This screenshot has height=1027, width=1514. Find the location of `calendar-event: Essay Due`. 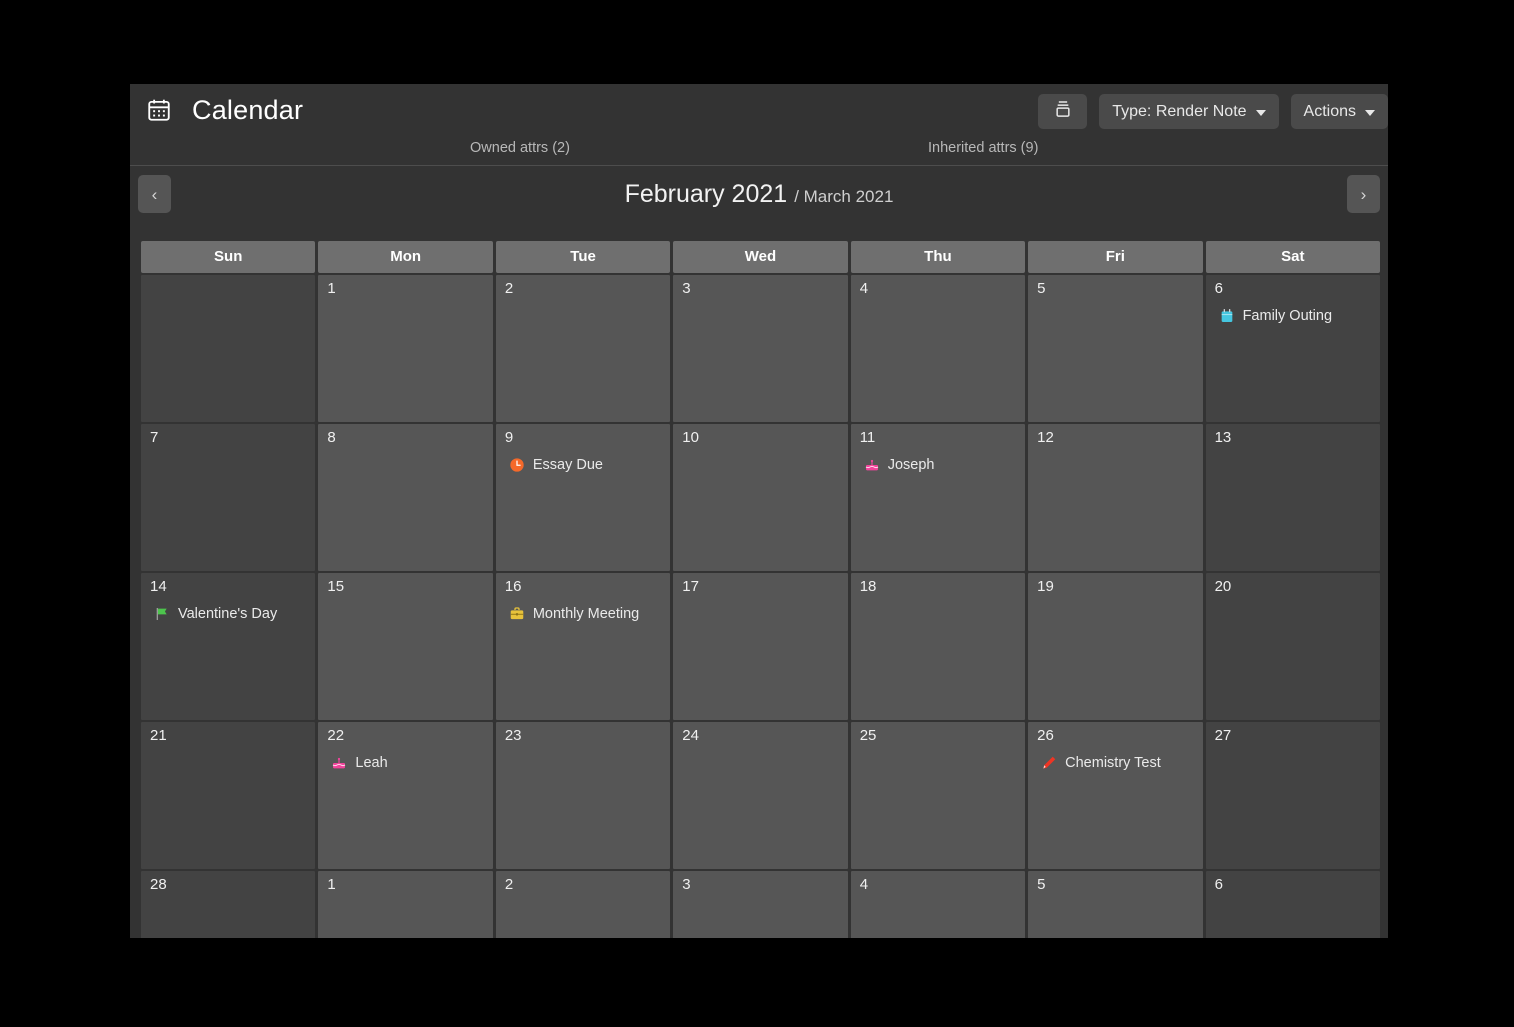

calendar-event: Essay Due is located at coordinates (583, 465).